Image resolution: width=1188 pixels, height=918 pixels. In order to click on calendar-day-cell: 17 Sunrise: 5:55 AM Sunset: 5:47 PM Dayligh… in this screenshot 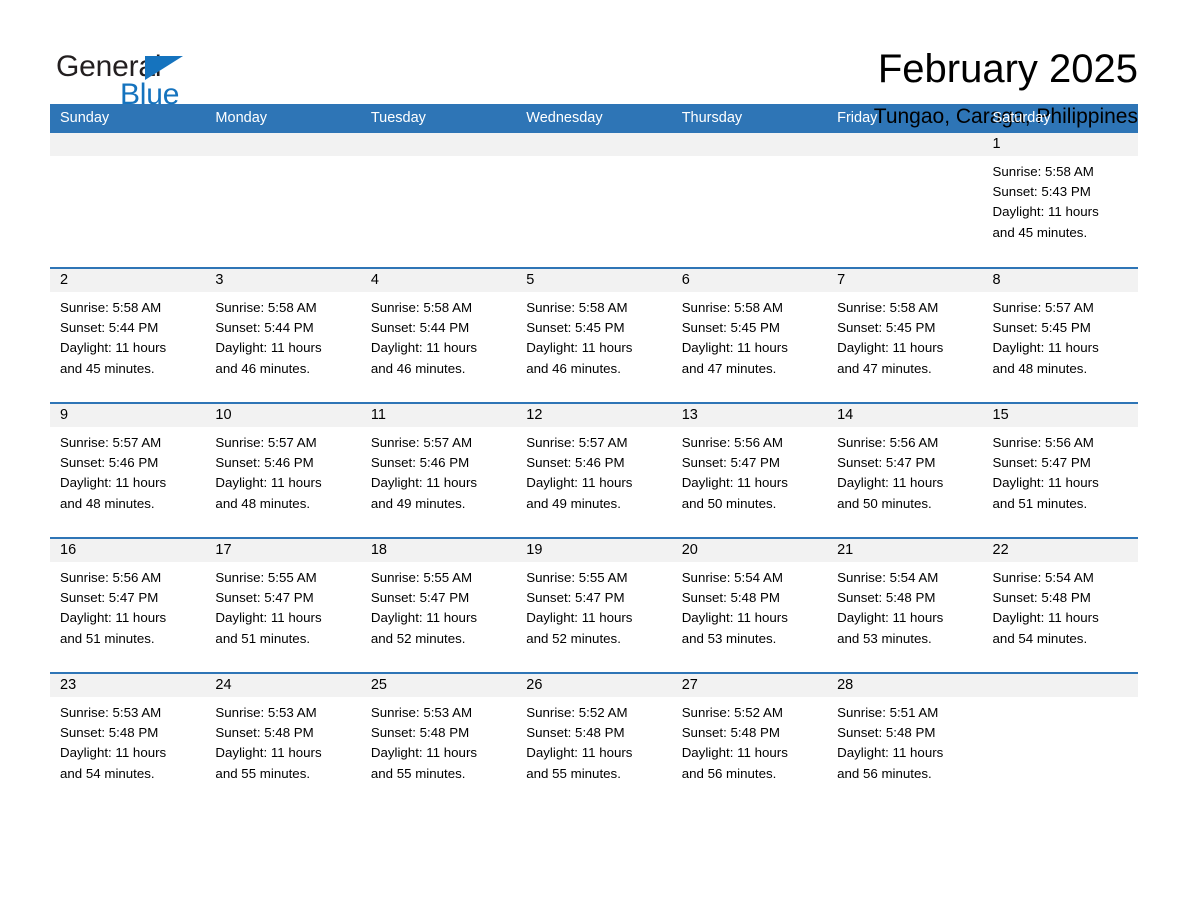, I will do `click(283, 605)`.